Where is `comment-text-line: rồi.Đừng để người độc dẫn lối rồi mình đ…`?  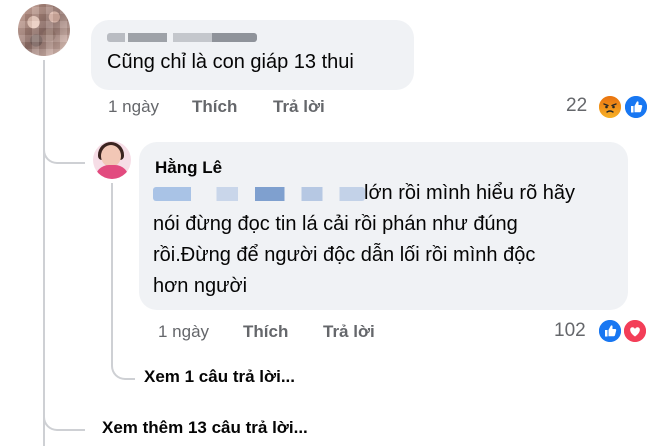 comment-text-line: rồi.Đừng để người độc dẫn lối rồi mình đ… is located at coordinates (344, 255).